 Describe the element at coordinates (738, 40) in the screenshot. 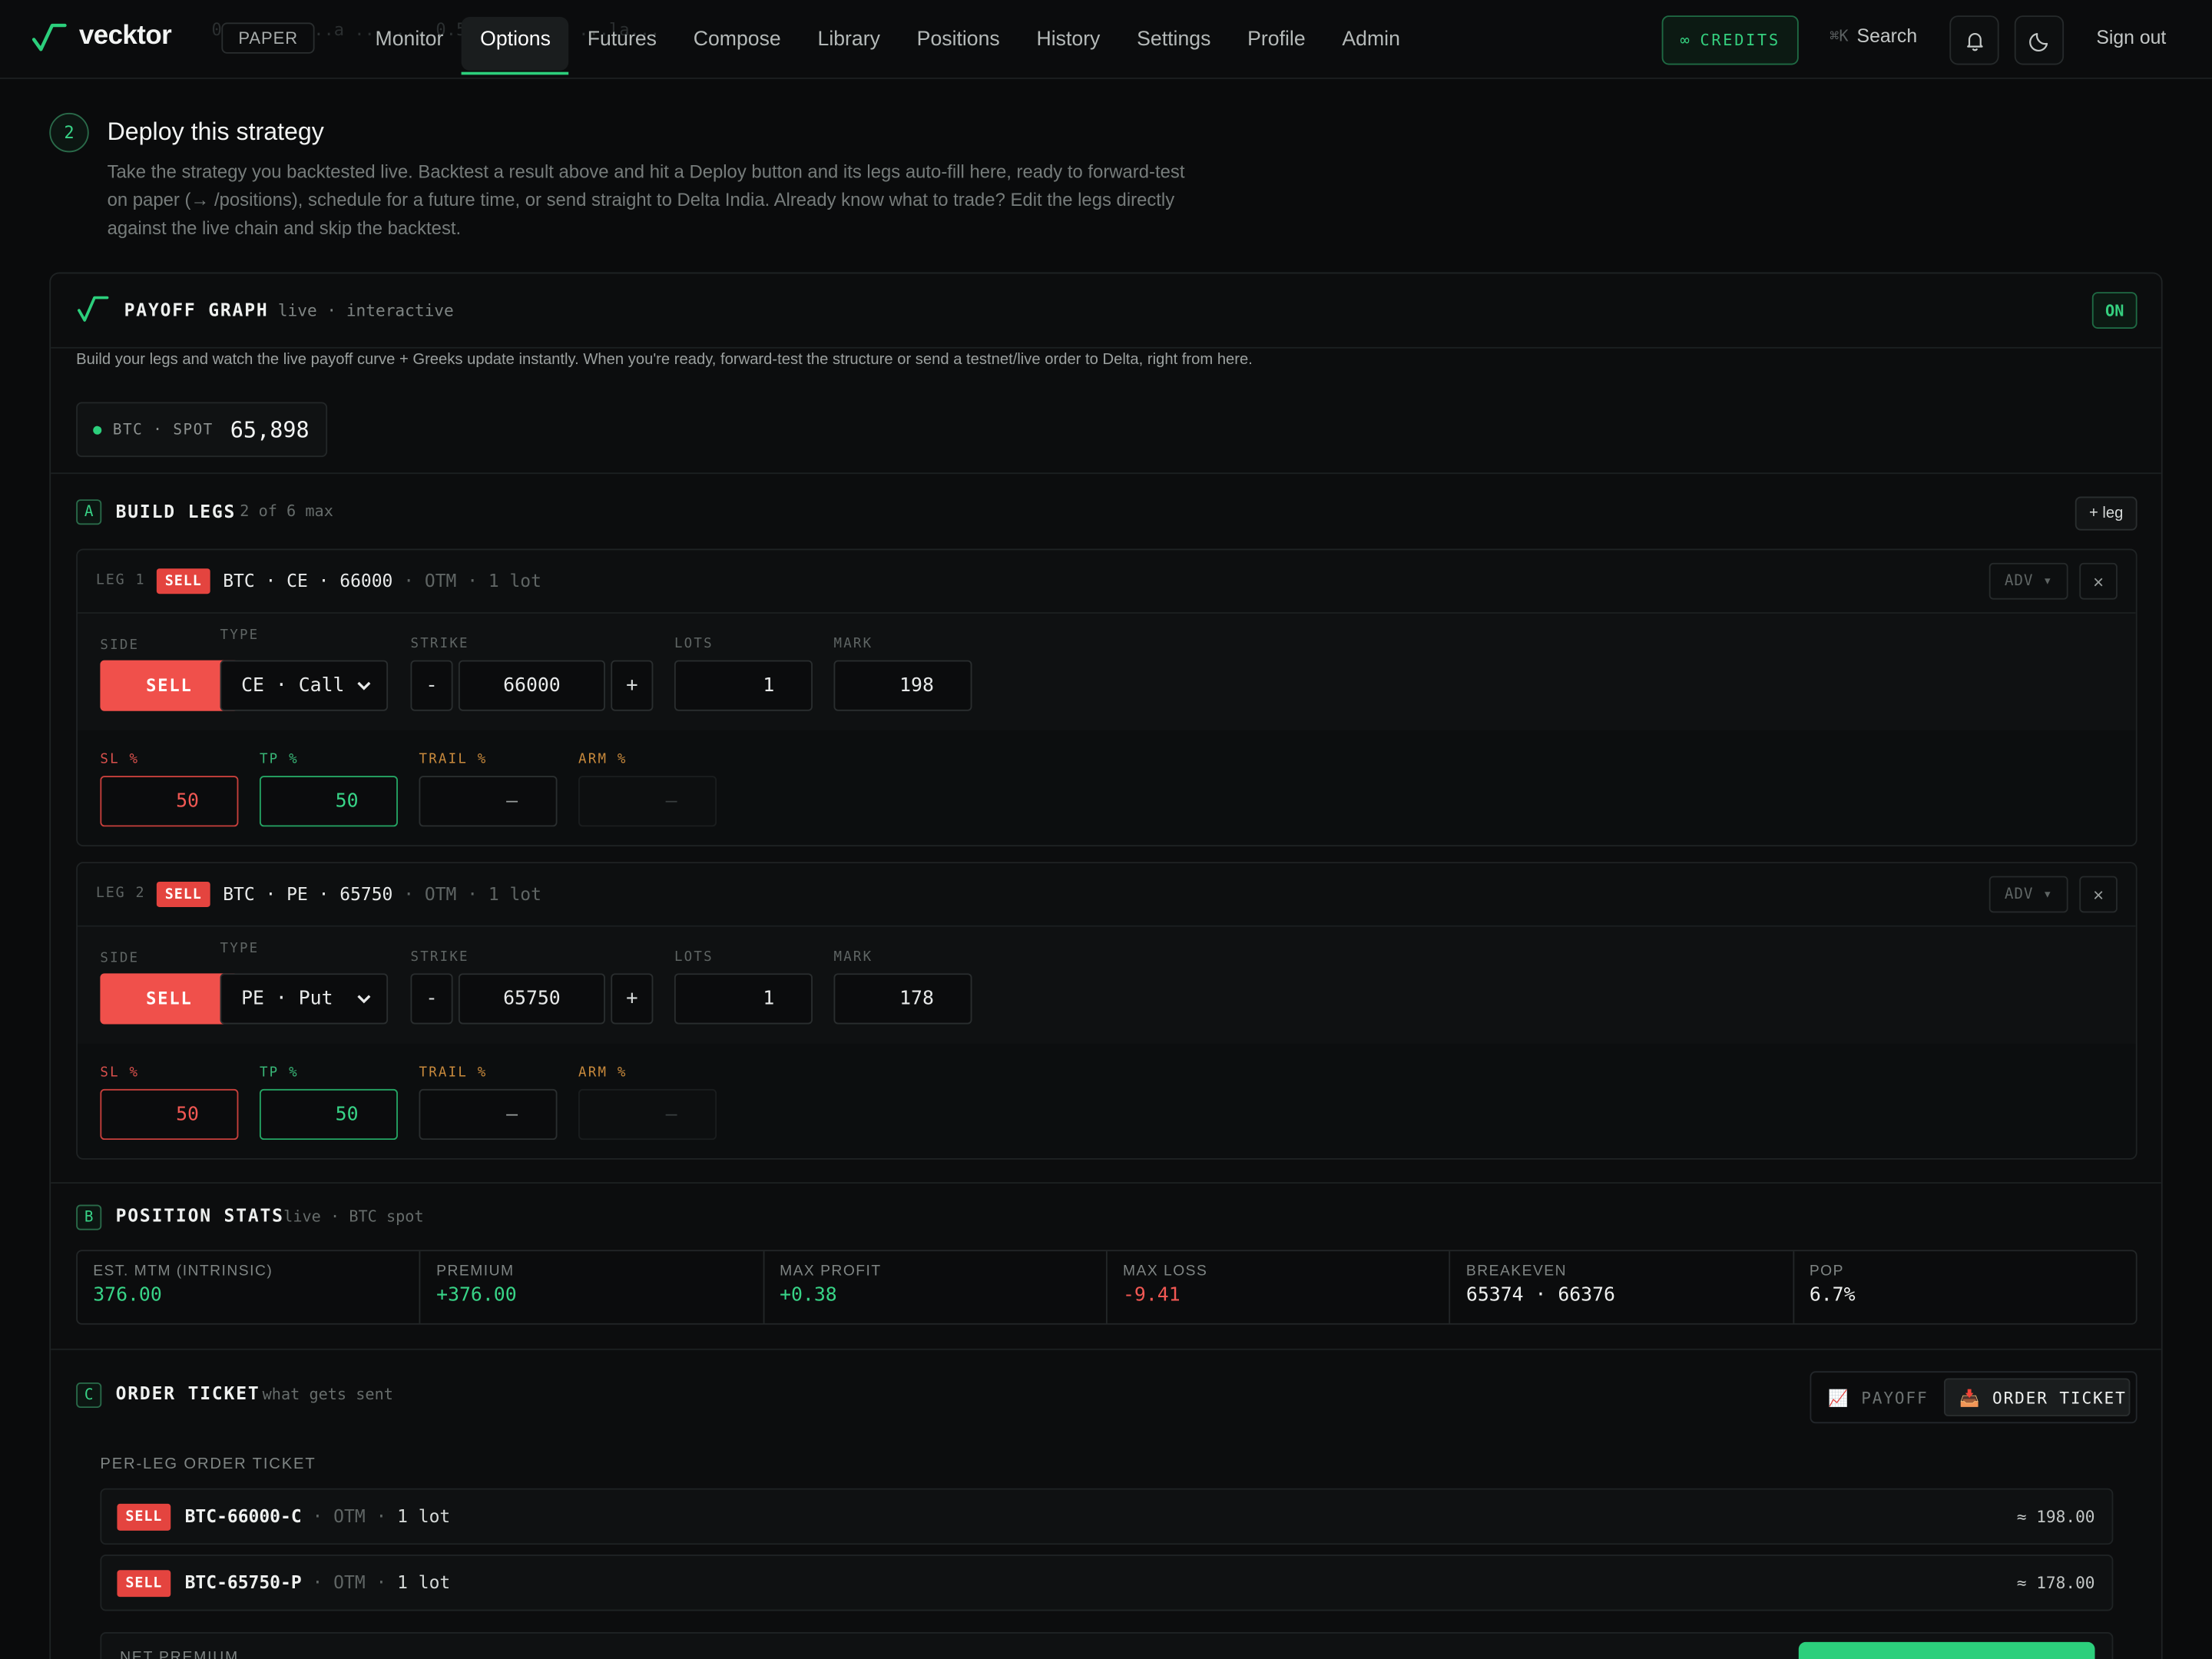

I see `nav-item-compose: Compose` at that location.